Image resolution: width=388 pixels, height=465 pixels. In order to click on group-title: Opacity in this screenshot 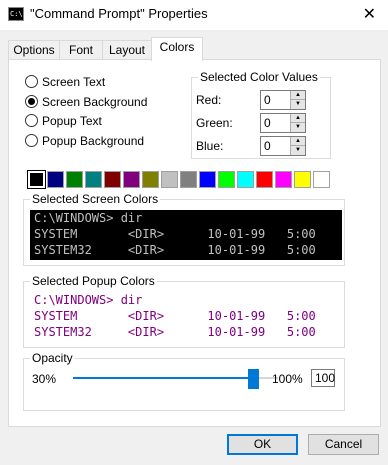, I will do `click(52, 358)`.